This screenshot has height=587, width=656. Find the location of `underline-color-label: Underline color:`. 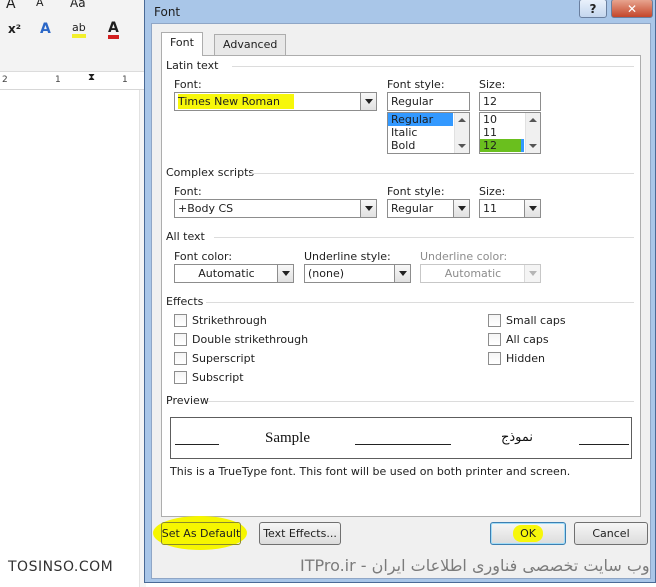

underline-color-label: Underline color: is located at coordinates (464, 256).